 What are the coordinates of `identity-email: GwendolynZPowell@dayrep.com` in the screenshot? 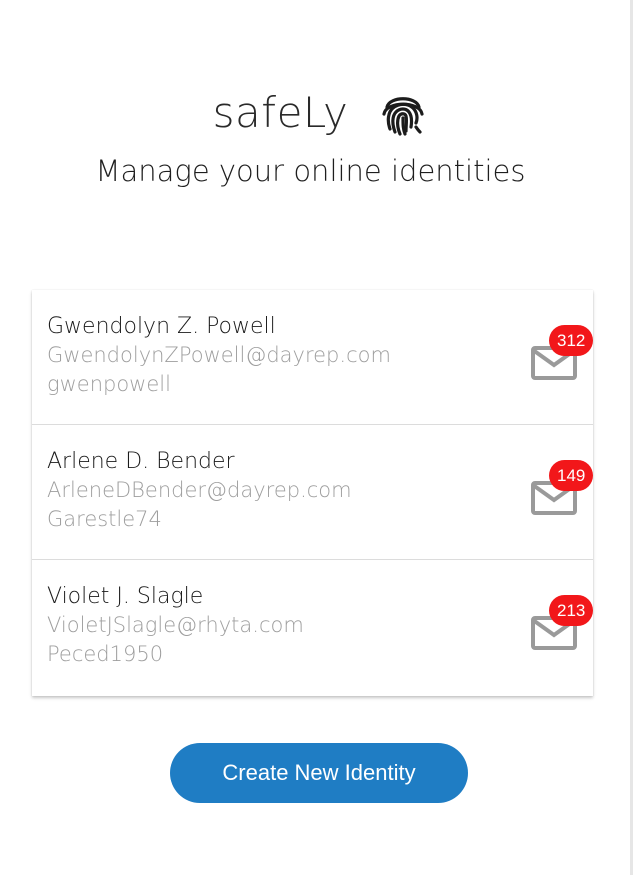 It's located at (219, 355).